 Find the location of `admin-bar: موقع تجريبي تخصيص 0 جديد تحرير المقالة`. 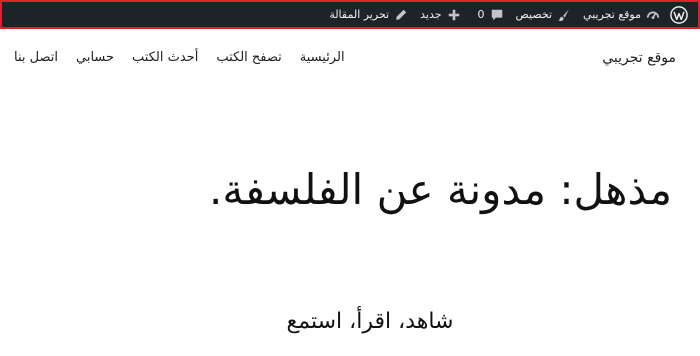

admin-bar: موقع تجريبي تخصيص 0 جديد تحرير المقالة is located at coordinates (350, 14).